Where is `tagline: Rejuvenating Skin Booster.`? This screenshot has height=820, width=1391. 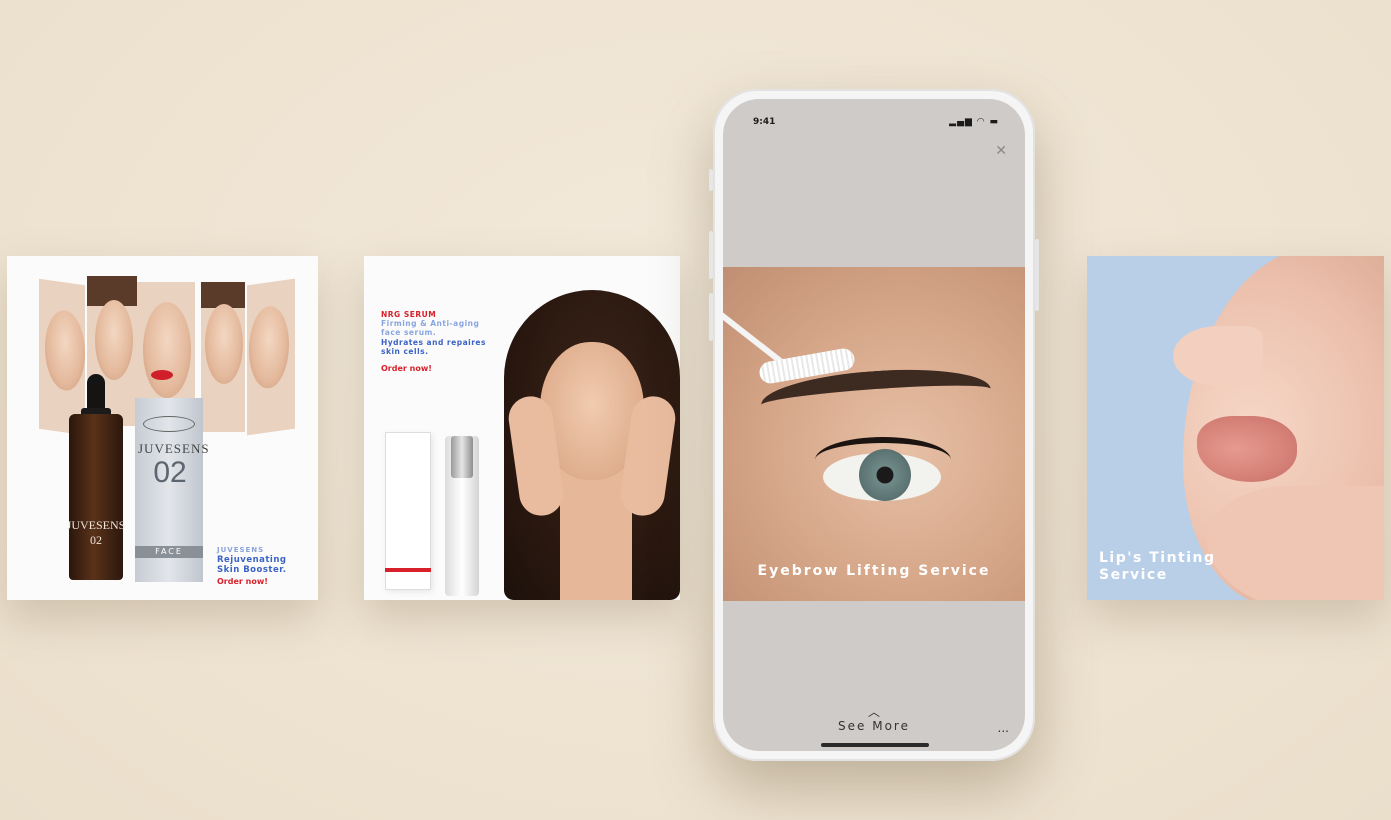
tagline: Rejuvenating Skin Booster. is located at coordinates (251, 565).